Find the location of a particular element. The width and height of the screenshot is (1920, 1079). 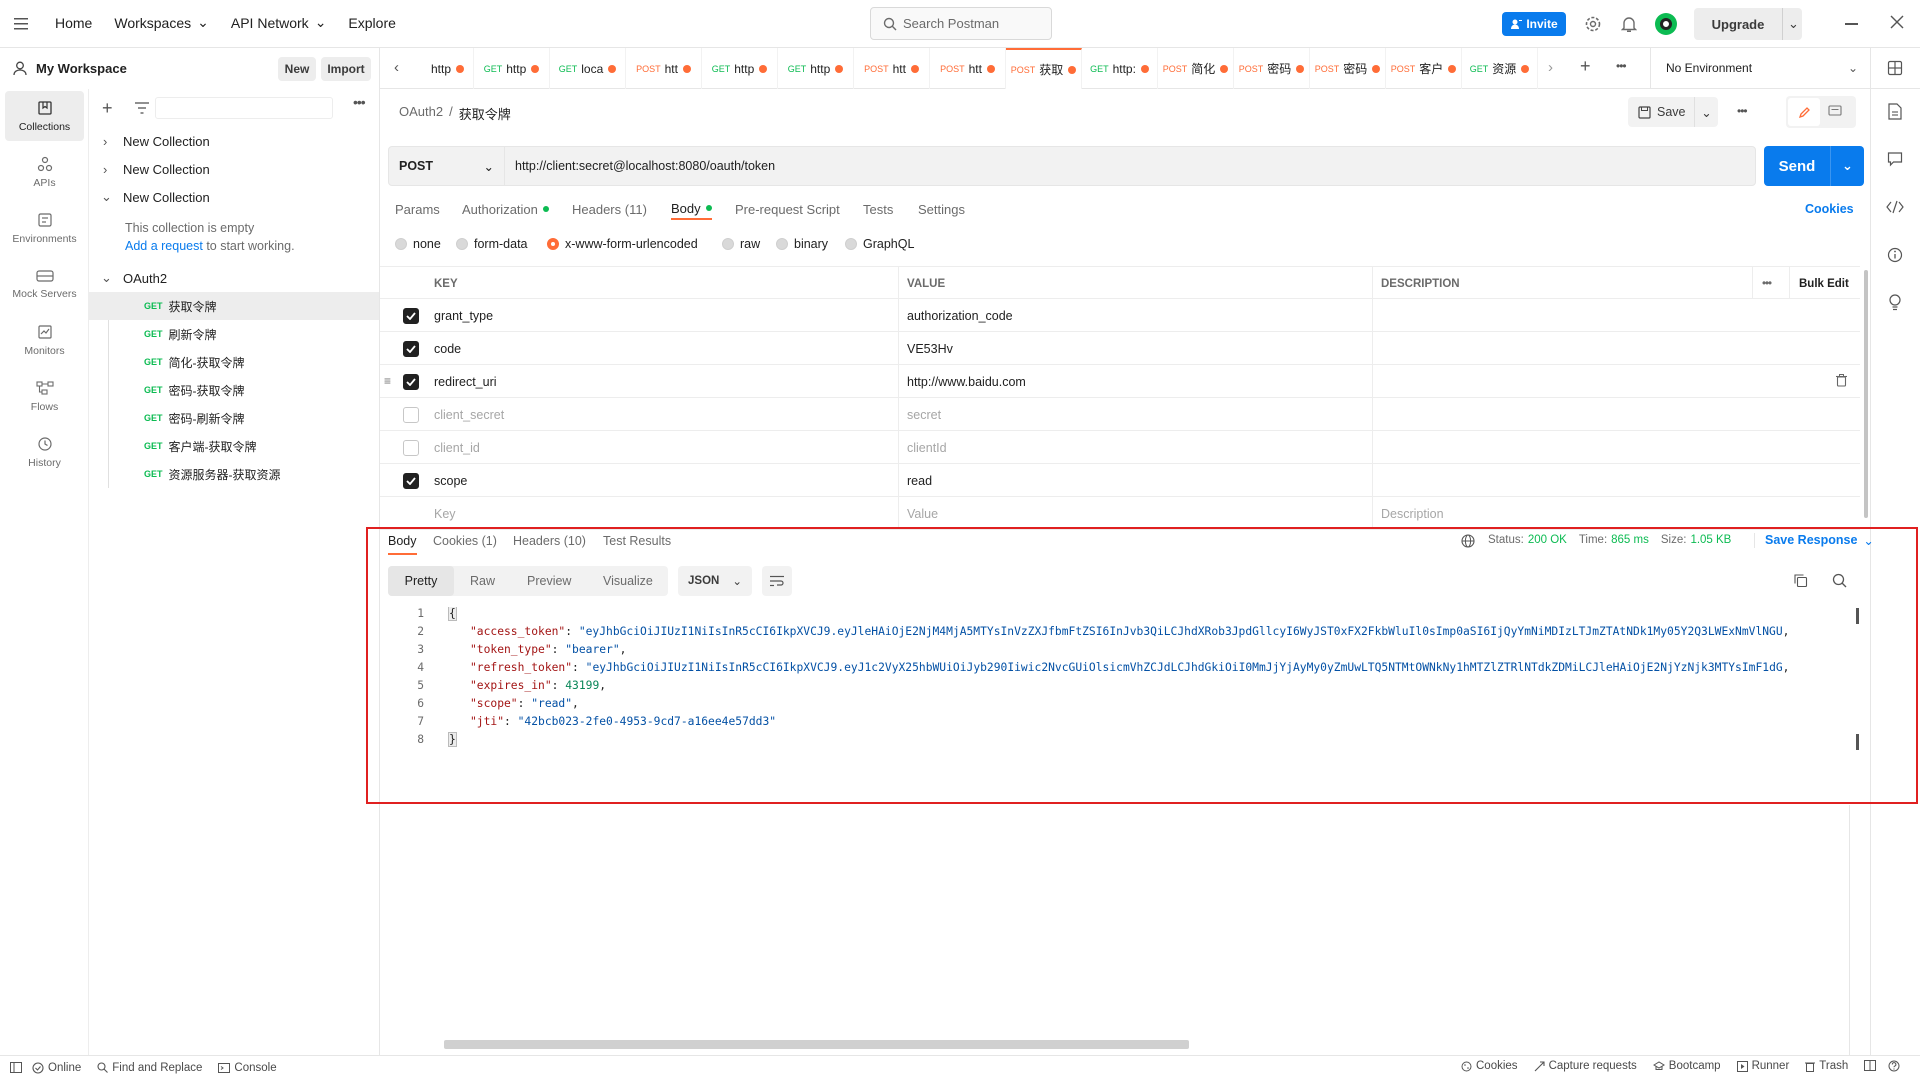

request-tab: GET 资源 is located at coordinates (1500, 68).